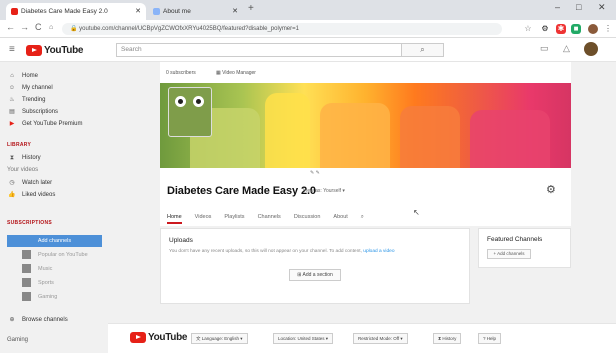 The height and width of the screenshot is (353, 616). I want to click on subscriptions-heading: SUBSCRIPTIONS, so click(30, 223).